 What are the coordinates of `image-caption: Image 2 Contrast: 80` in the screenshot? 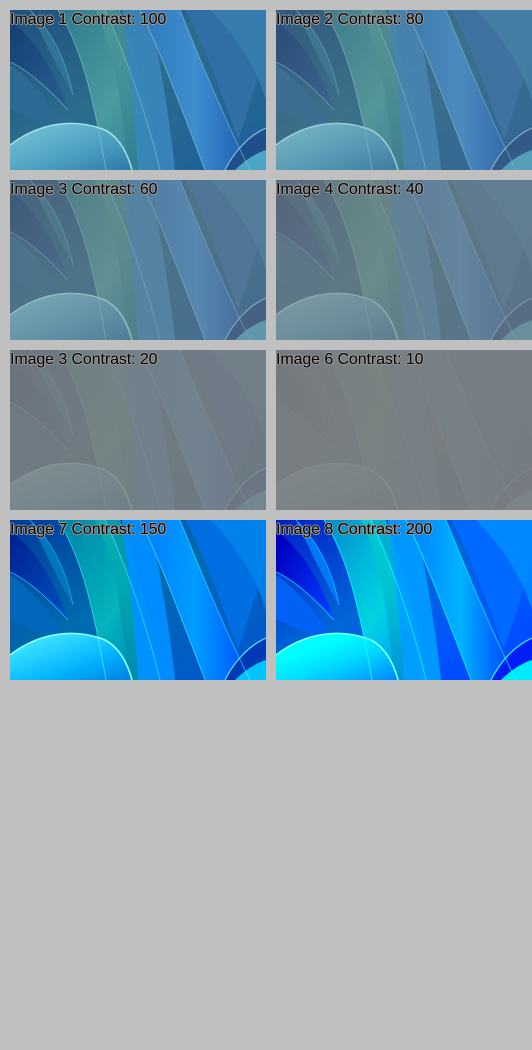 It's located at (350, 19).